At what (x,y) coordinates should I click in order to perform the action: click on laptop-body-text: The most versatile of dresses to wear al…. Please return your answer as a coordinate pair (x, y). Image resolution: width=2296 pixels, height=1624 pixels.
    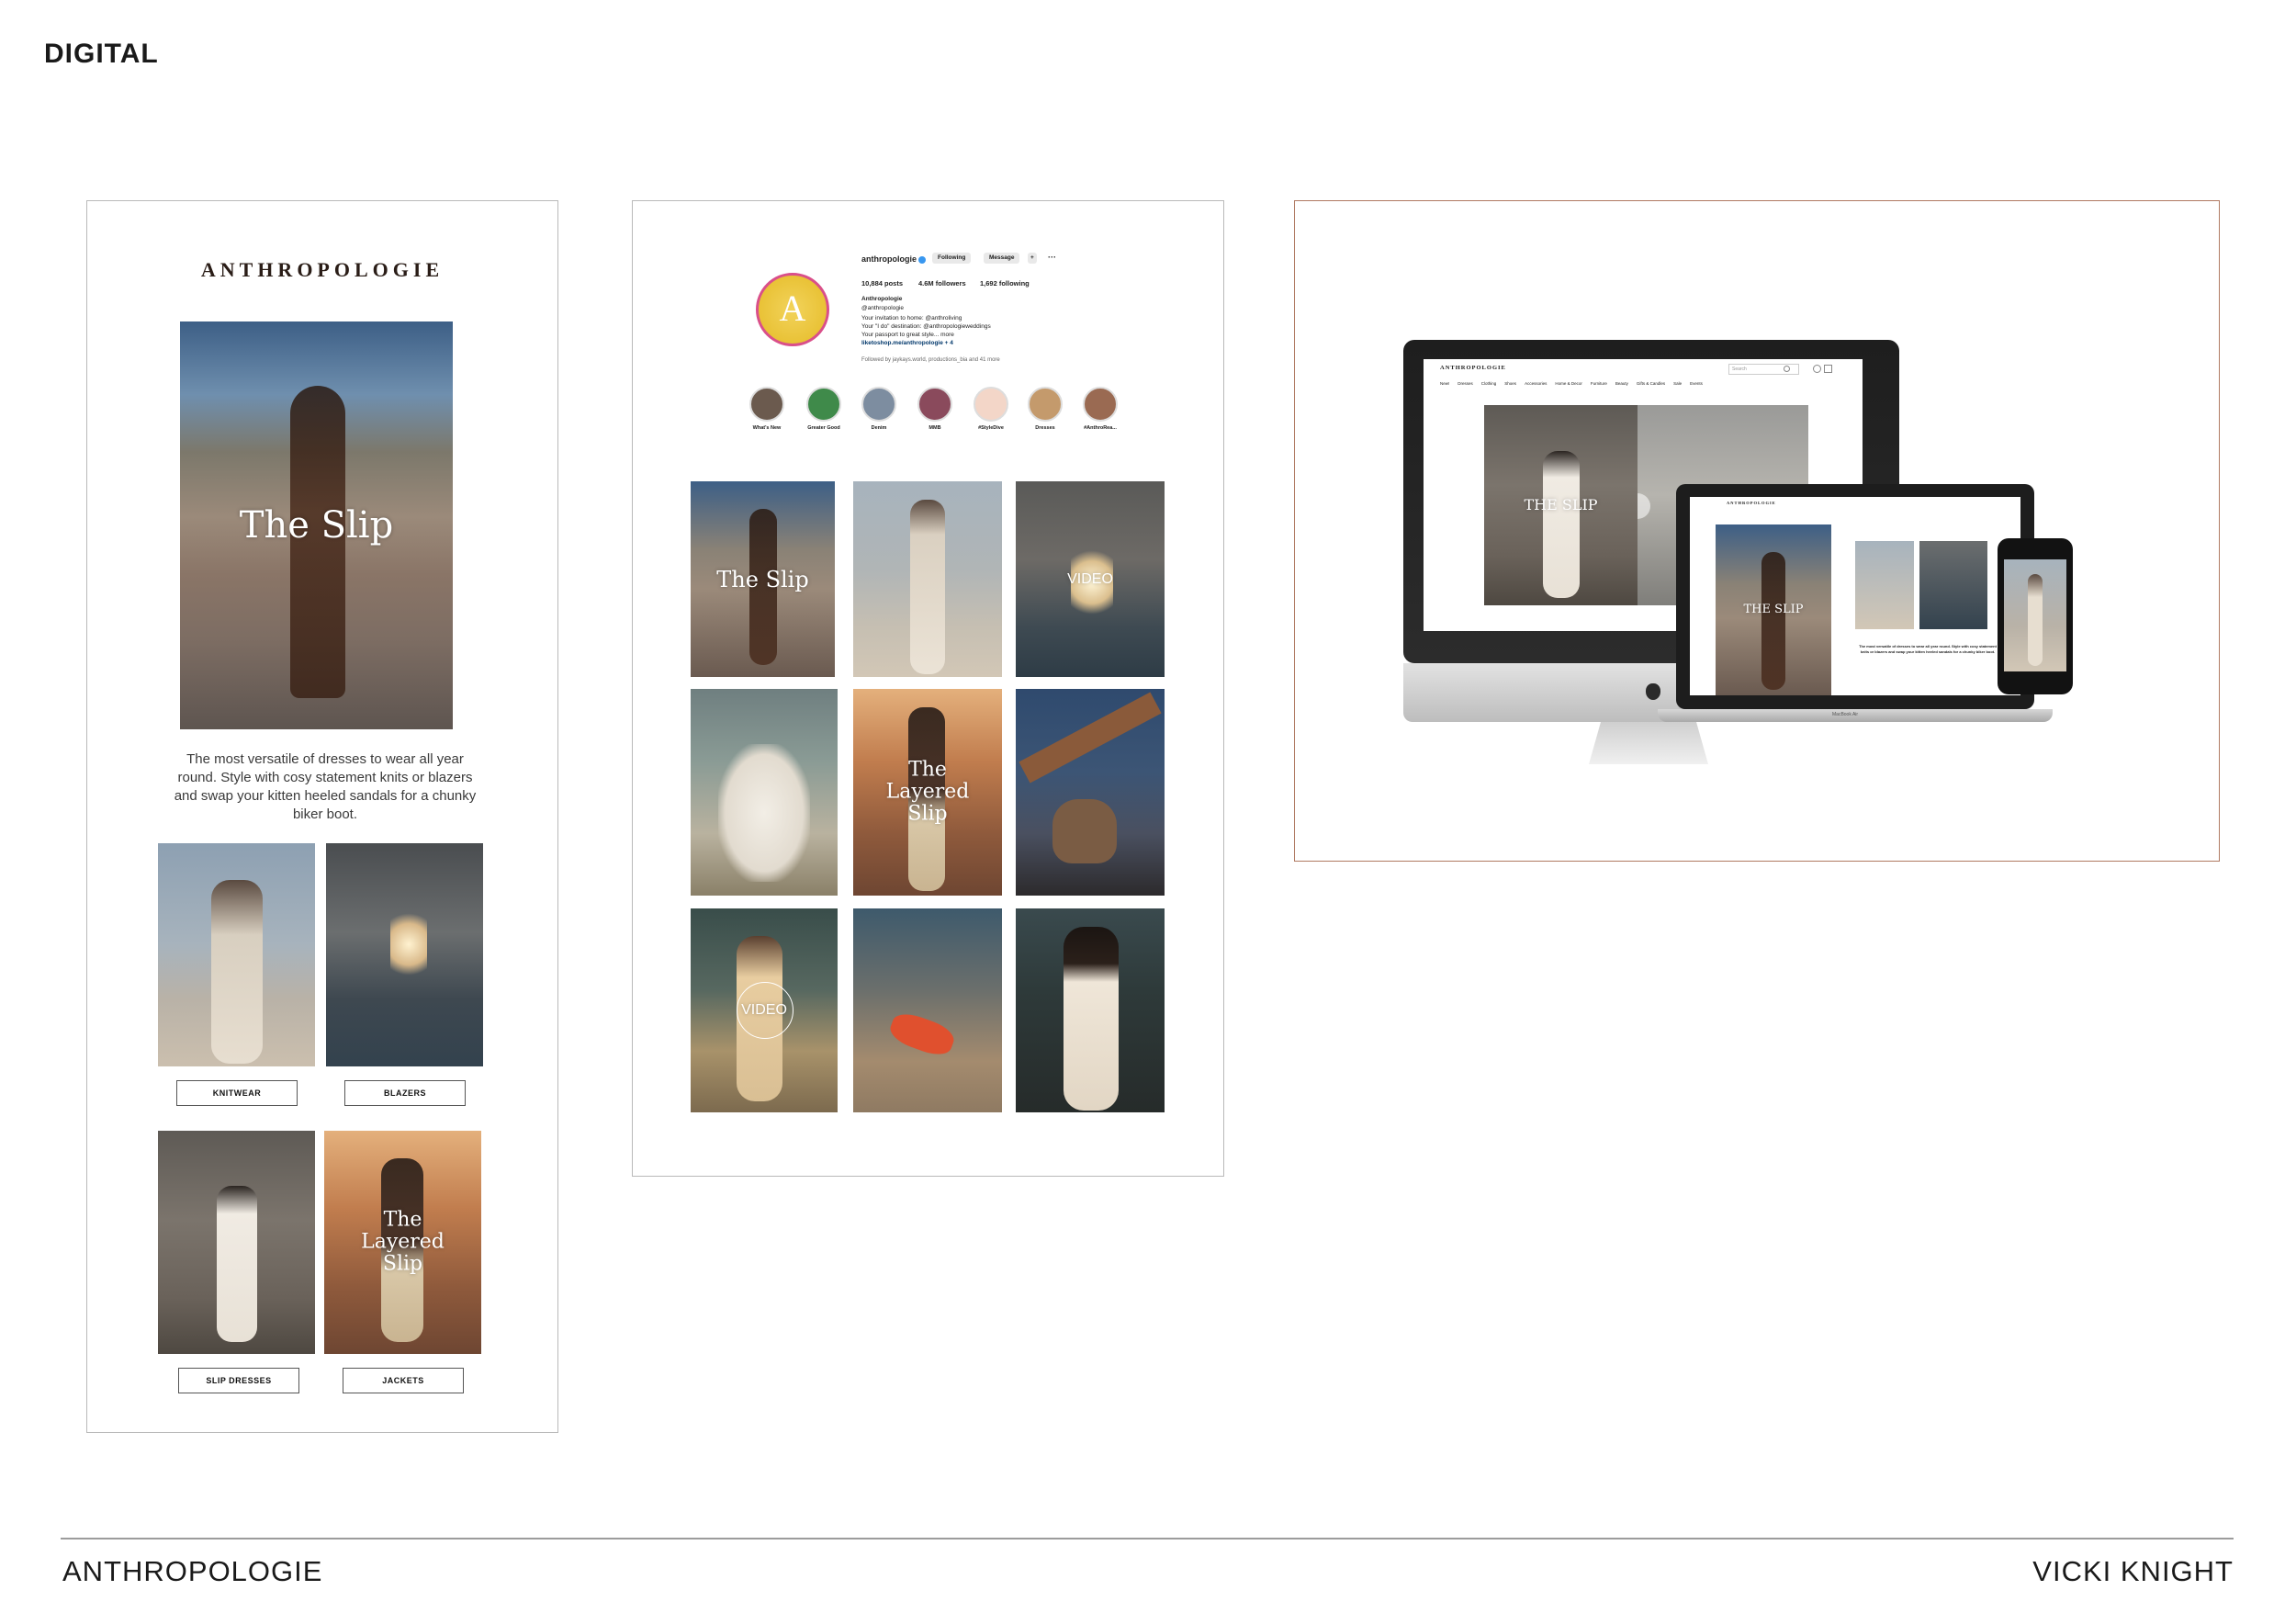
    Looking at the image, I should click on (1928, 649).